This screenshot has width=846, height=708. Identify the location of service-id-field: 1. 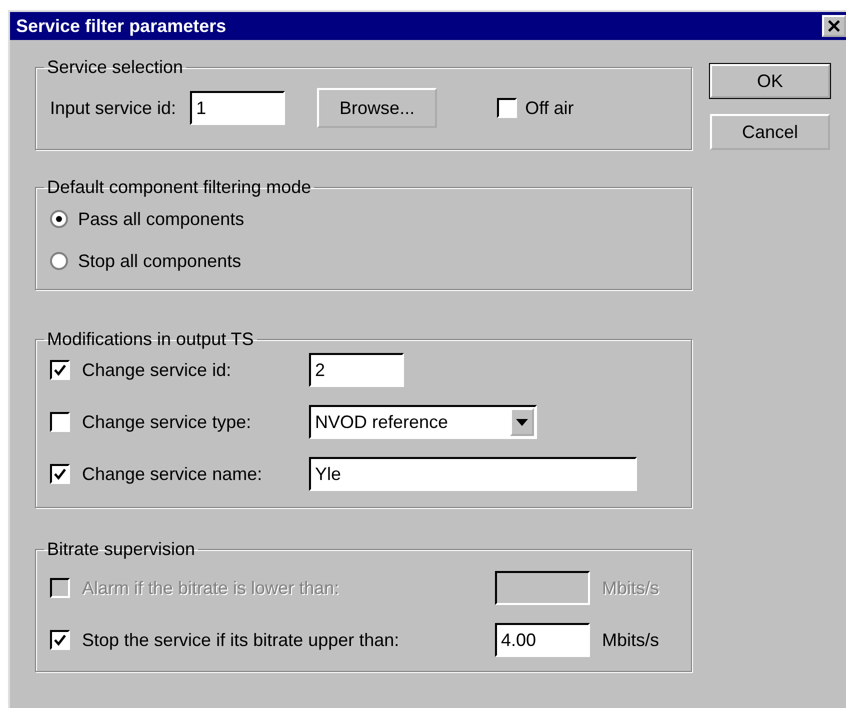
(238, 108).